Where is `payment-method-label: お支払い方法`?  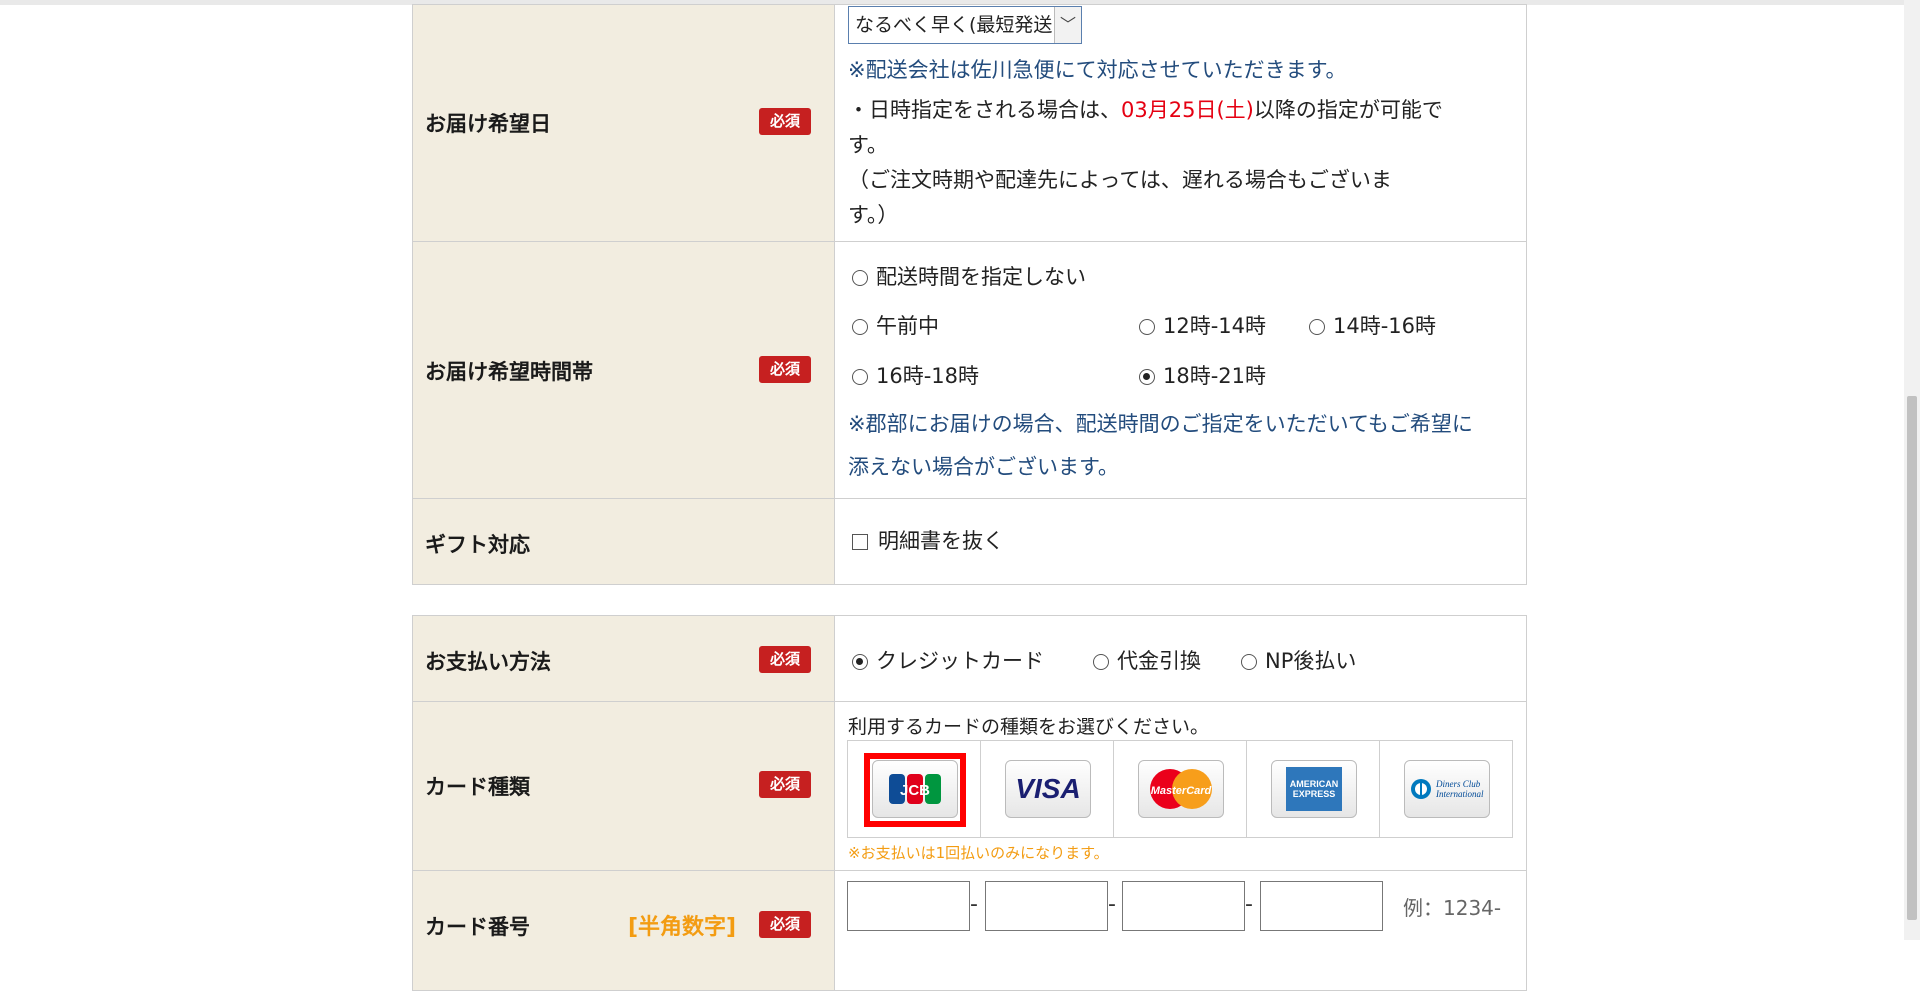 payment-method-label: お支払い方法 is located at coordinates (488, 662).